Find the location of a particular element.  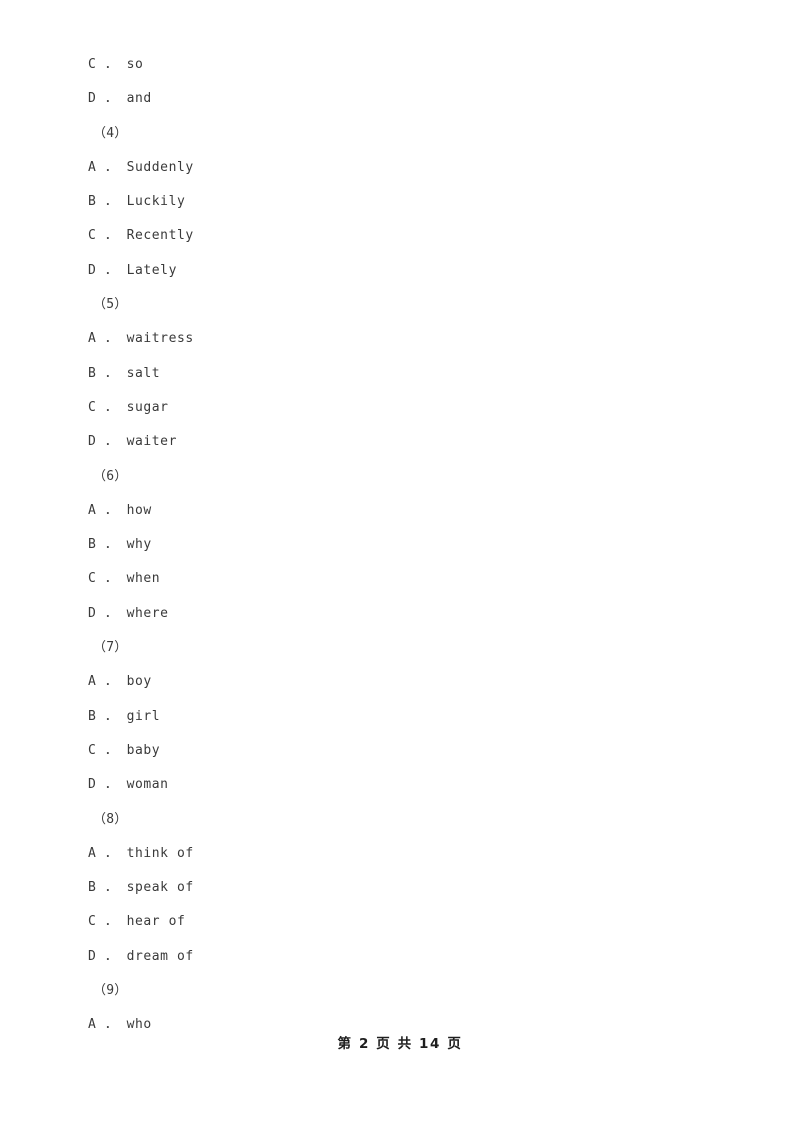

answer-option: B ． why is located at coordinates (120, 545).